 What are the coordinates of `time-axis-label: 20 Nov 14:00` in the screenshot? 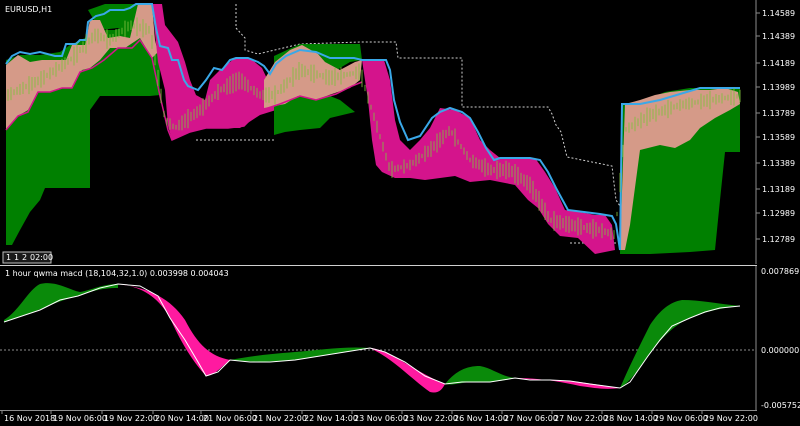 It's located at (182, 418).